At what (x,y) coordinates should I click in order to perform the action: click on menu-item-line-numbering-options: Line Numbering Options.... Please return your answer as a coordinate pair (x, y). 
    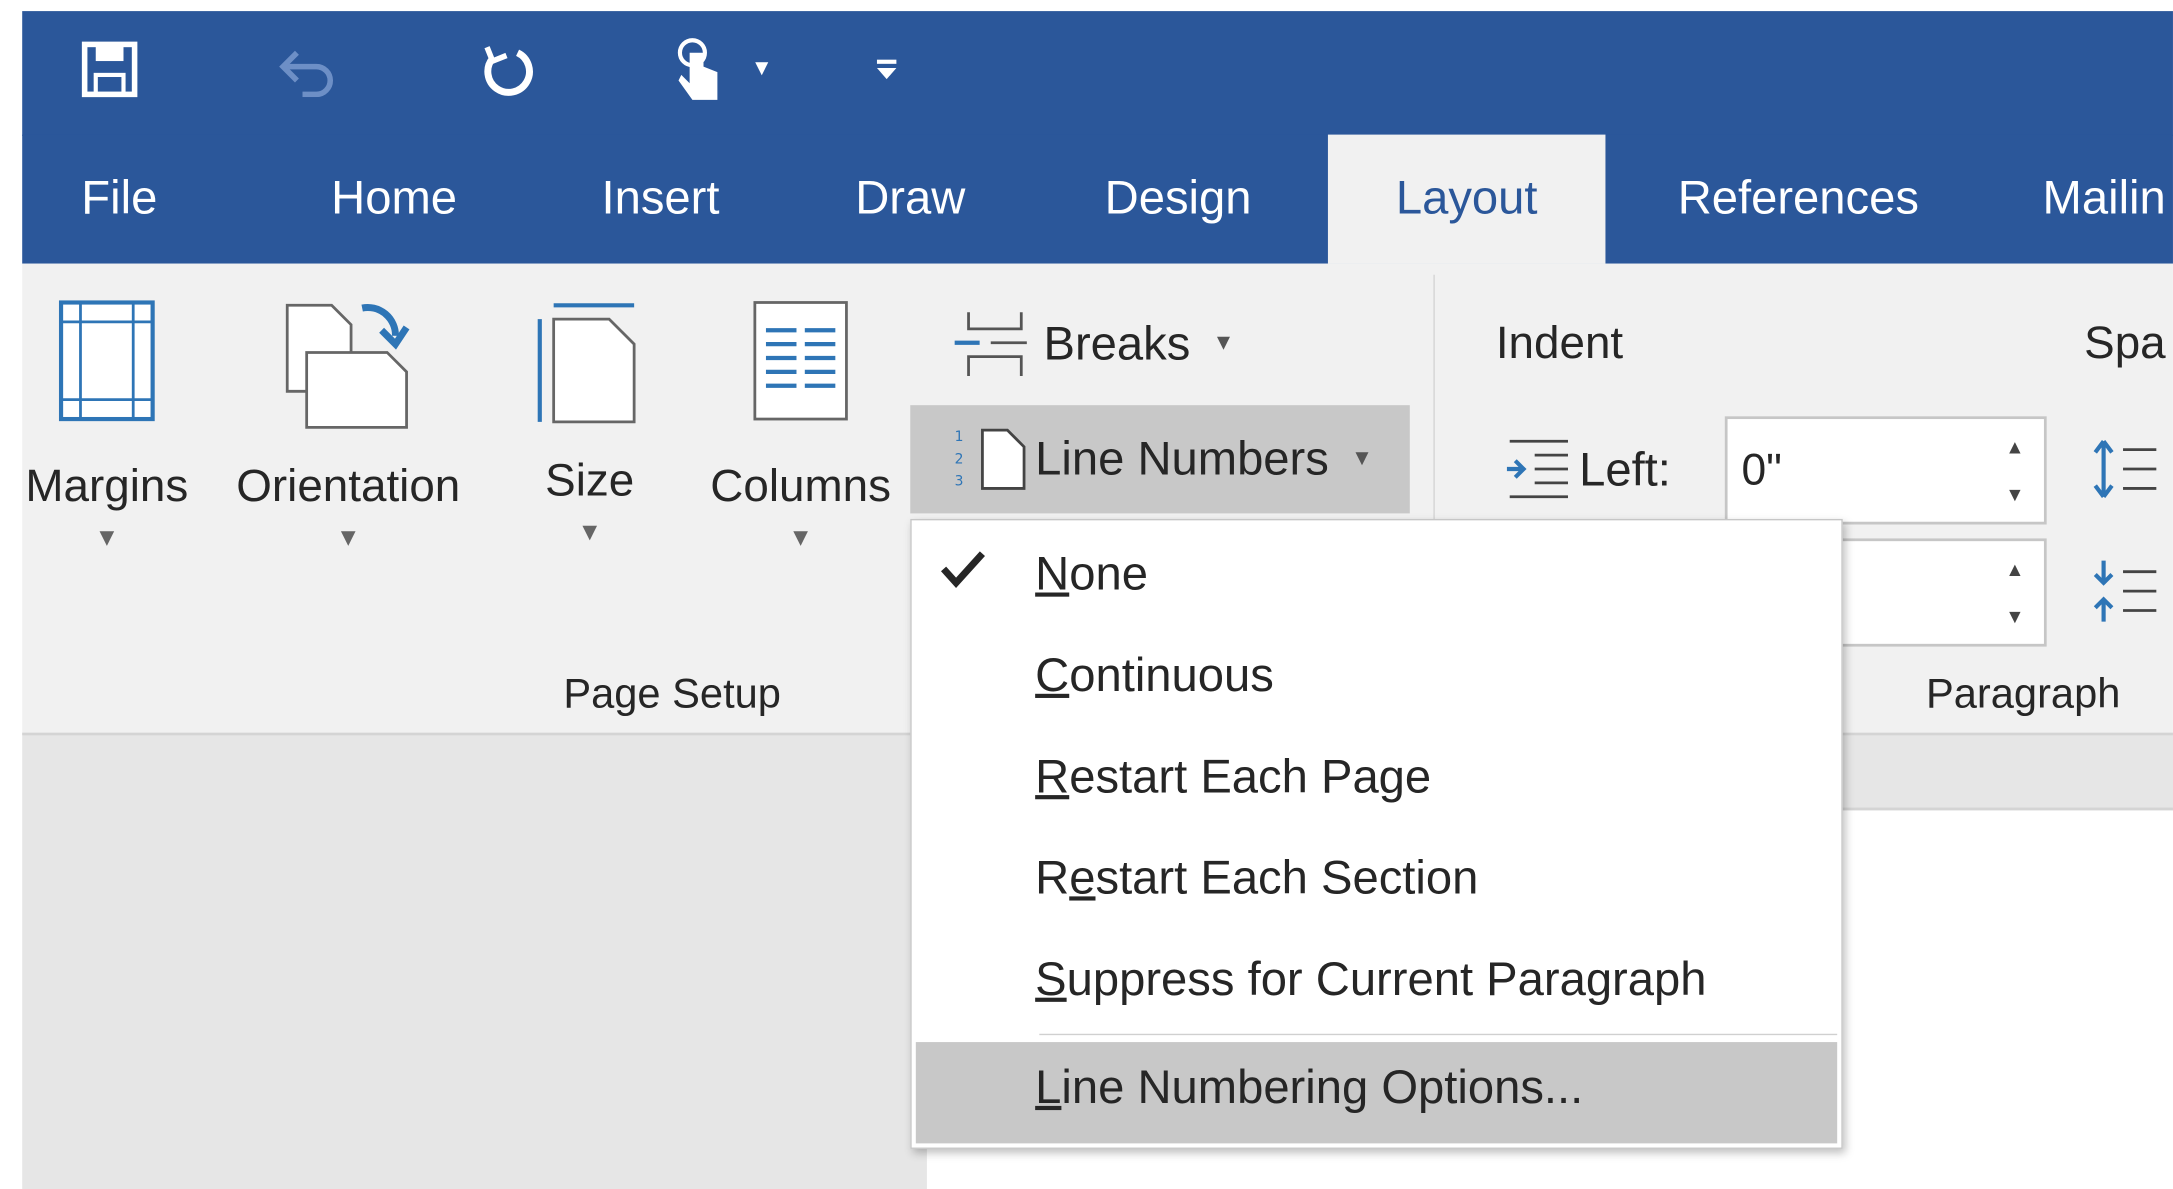
    Looking at the image, I should click on (1376, 1093).